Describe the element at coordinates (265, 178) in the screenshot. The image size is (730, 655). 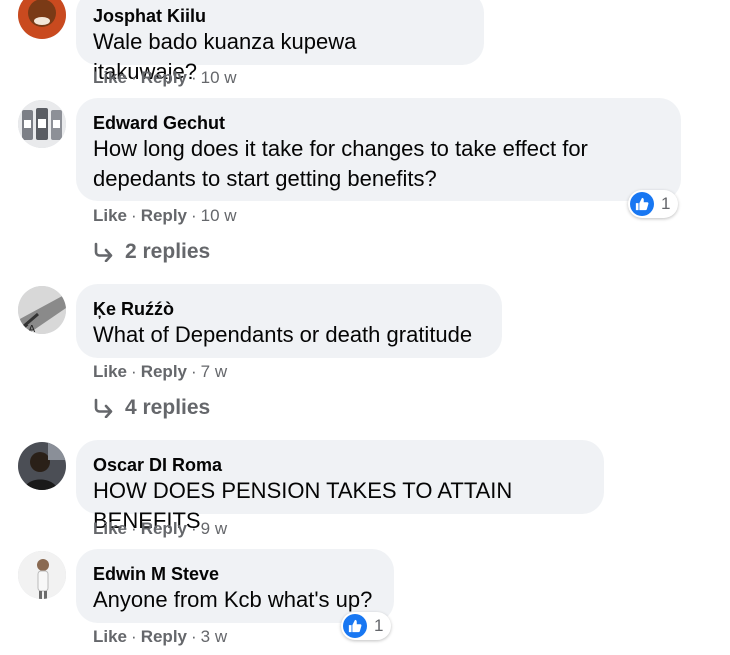
I see `comment-text-line: depedants to start getting benefits?` at that location.